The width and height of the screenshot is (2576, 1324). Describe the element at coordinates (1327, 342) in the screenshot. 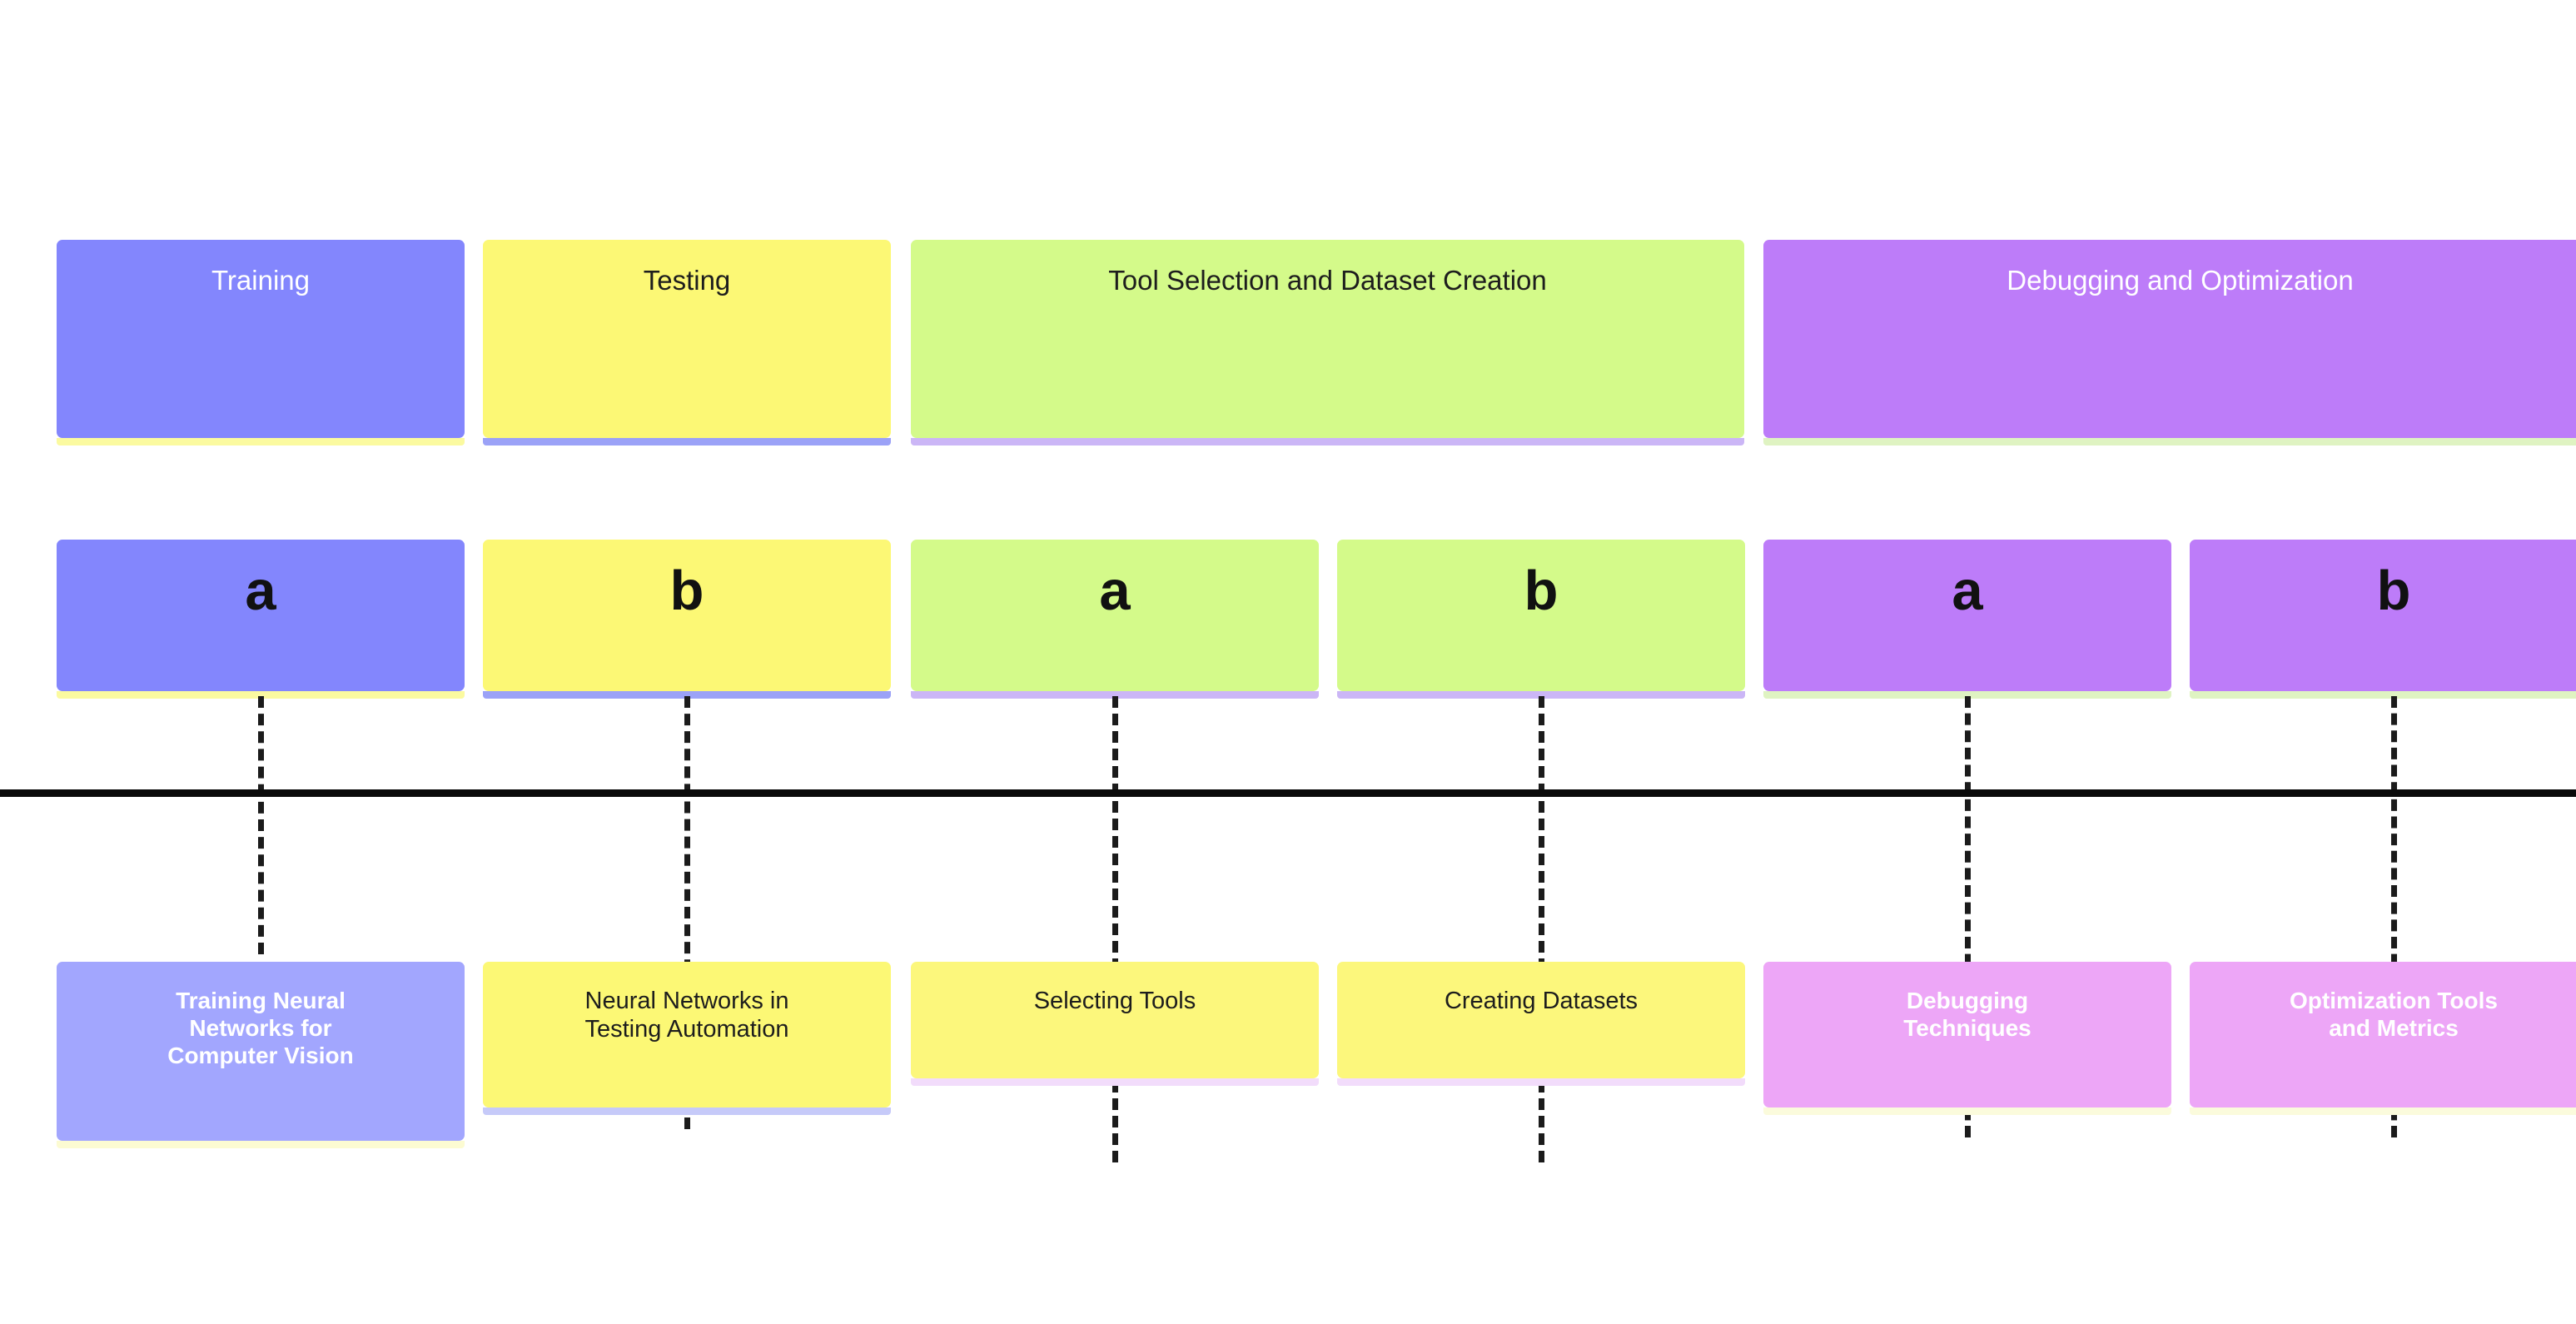

I see `phase-box-tool-selection-and-dataset-creation: Tool Selection and Dataset Creation` at that location.